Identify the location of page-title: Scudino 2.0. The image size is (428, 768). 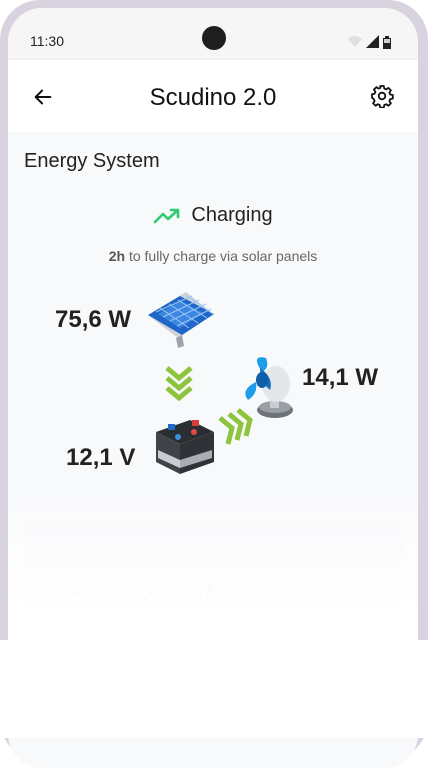
(213, 97).